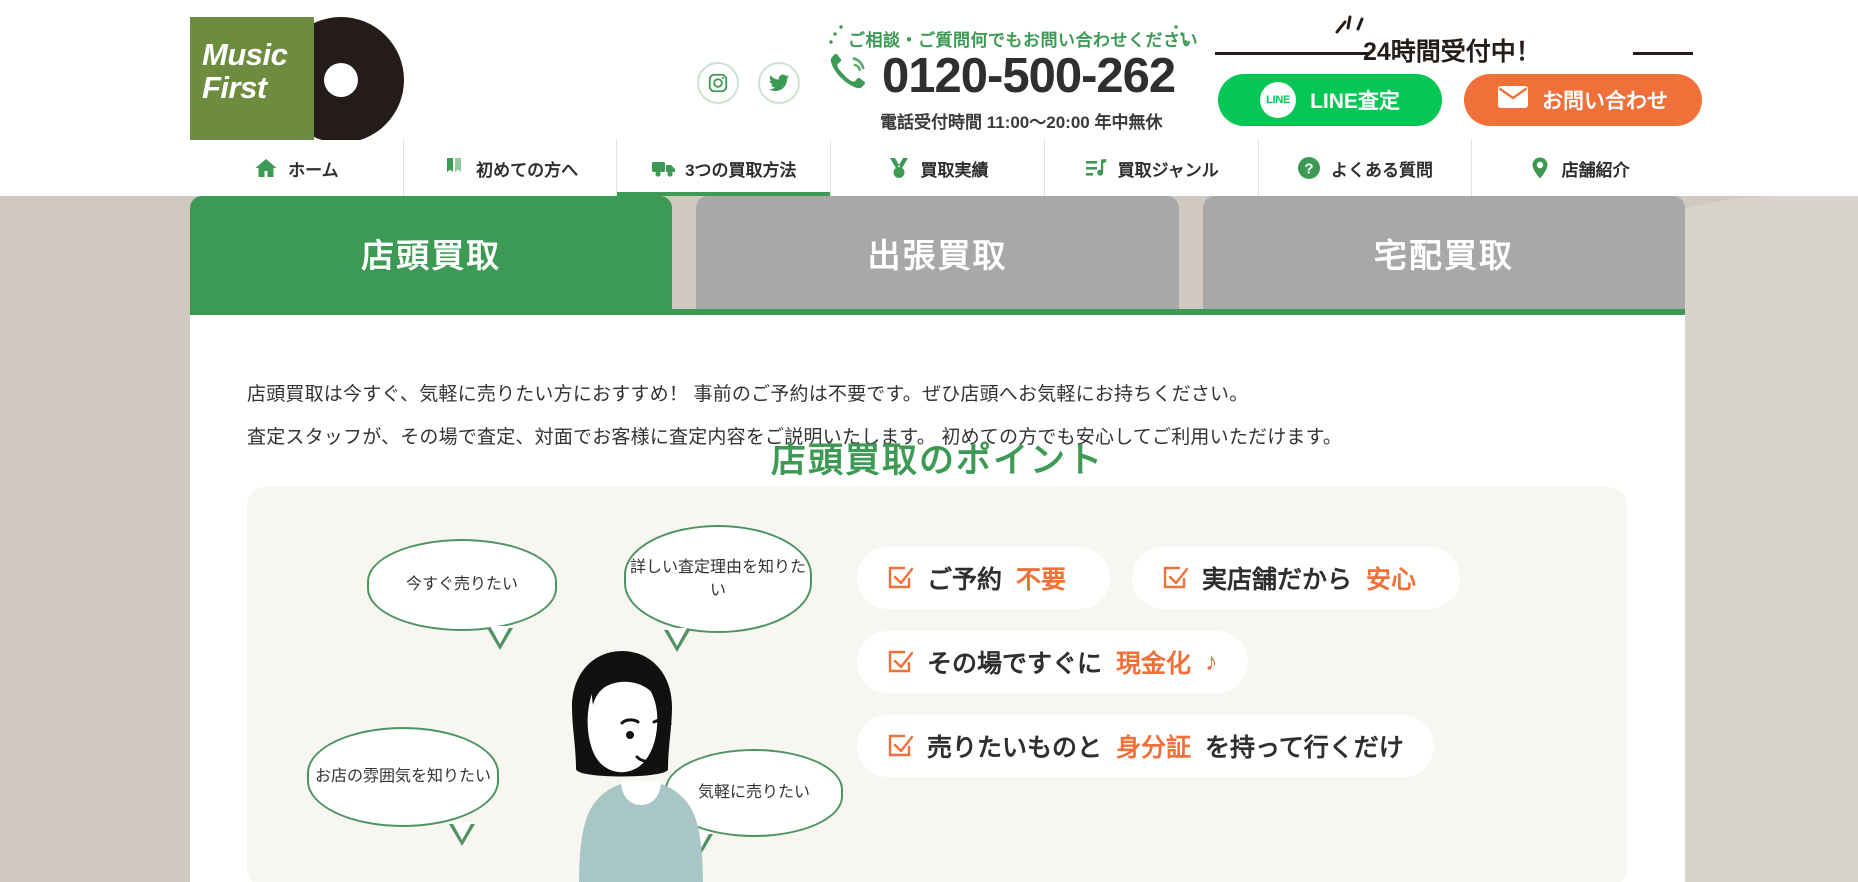 The image size is (1858, 882). Describe the element at coordinates (1180, 37) in the screenshot. I see `tagline-decor-right` at that location.